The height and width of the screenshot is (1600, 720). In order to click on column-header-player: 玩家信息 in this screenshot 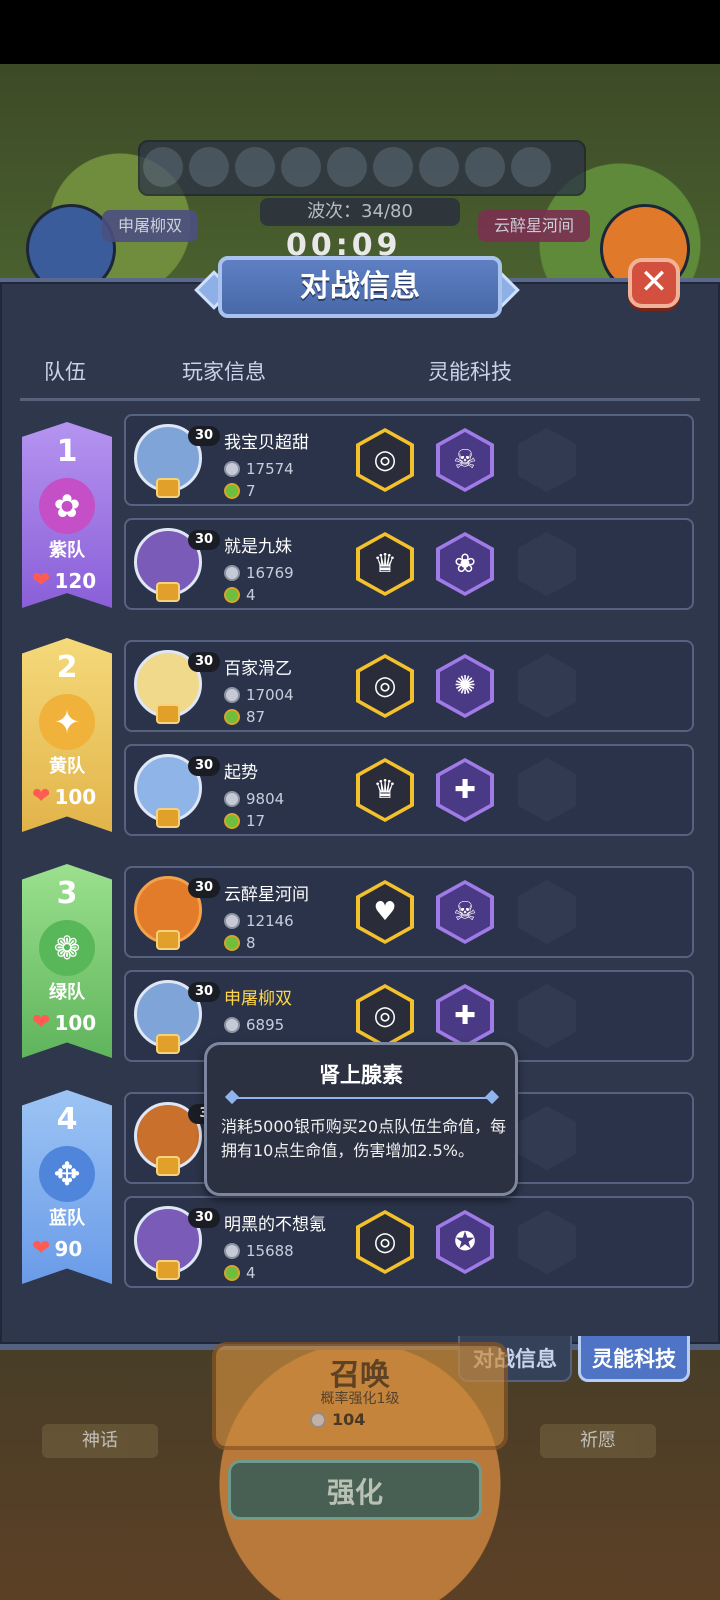, I will do `click(224, 372)`.